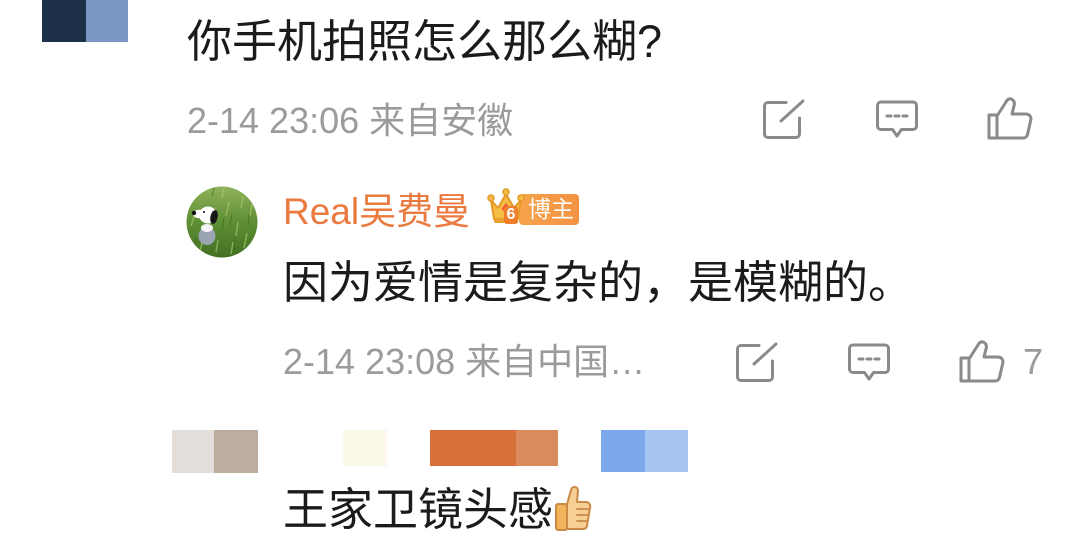  What do you see at coordinates (222, 222) in the screenshot?
I see `avatar` at bounding box center [222, 222].